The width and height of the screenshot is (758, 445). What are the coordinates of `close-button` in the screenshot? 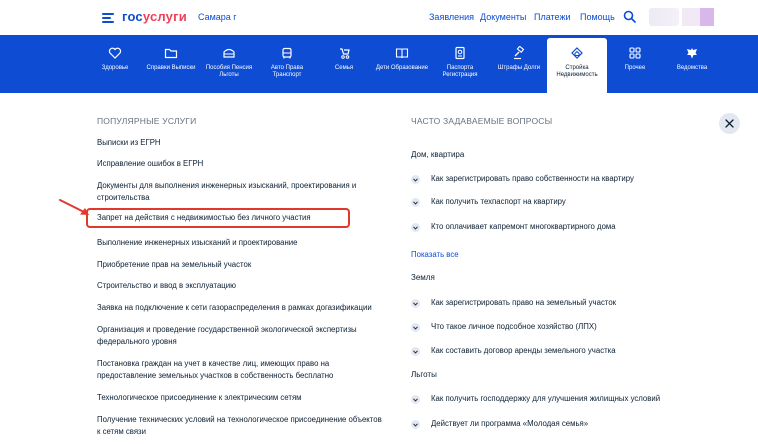 It's located at (729, 123).